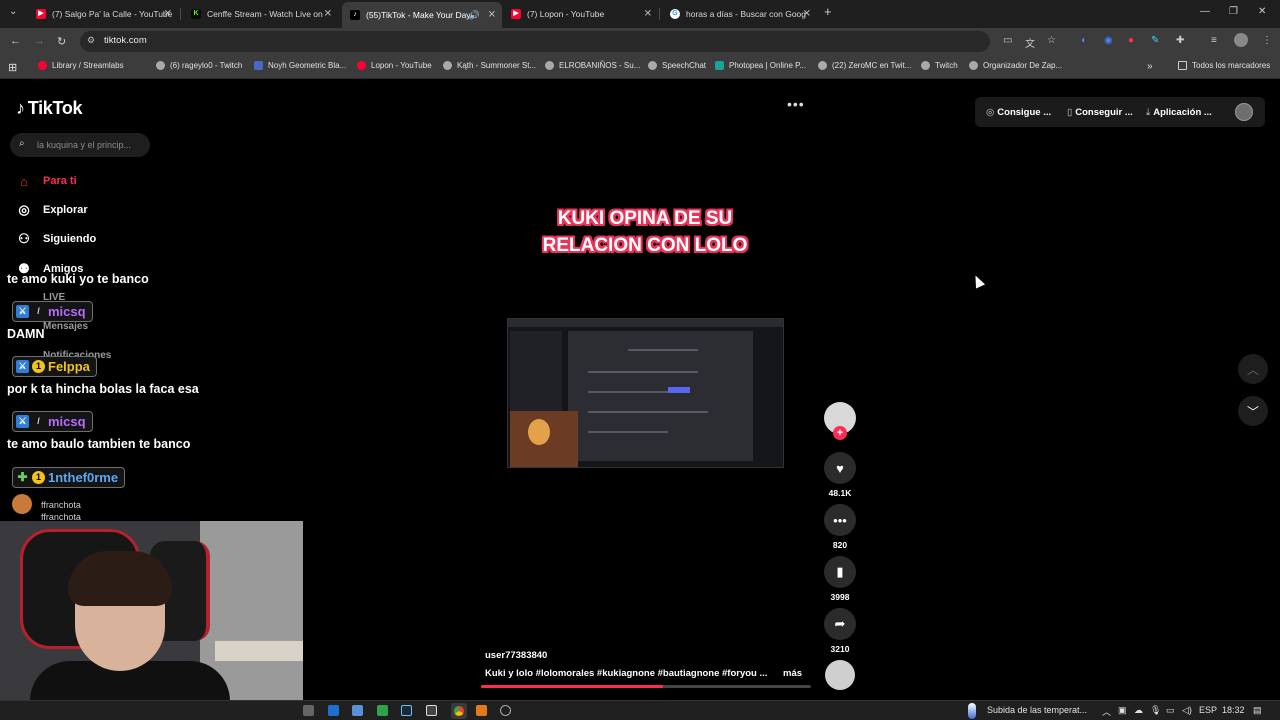  I want to click on tray-expand-icon: ︿, so click(1106, 711).